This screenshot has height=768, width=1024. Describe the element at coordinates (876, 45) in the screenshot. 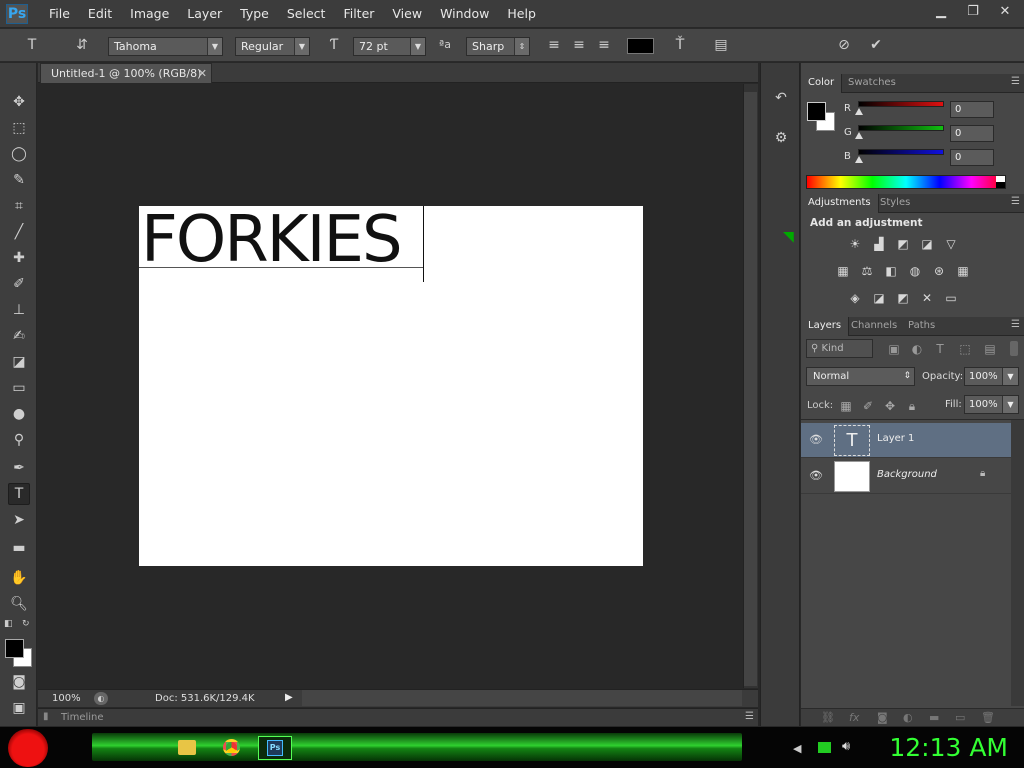

I see `commit-edit-icon: ✔` at that location.